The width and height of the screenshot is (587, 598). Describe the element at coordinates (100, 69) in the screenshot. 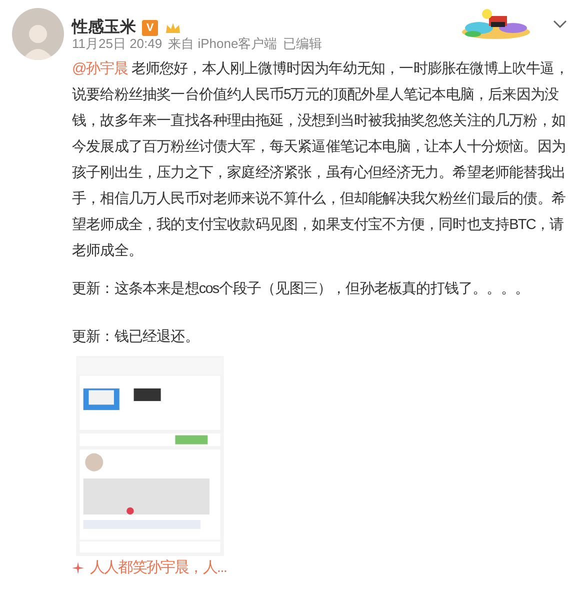

I see `mention-link: @孙宇晨` at that location.